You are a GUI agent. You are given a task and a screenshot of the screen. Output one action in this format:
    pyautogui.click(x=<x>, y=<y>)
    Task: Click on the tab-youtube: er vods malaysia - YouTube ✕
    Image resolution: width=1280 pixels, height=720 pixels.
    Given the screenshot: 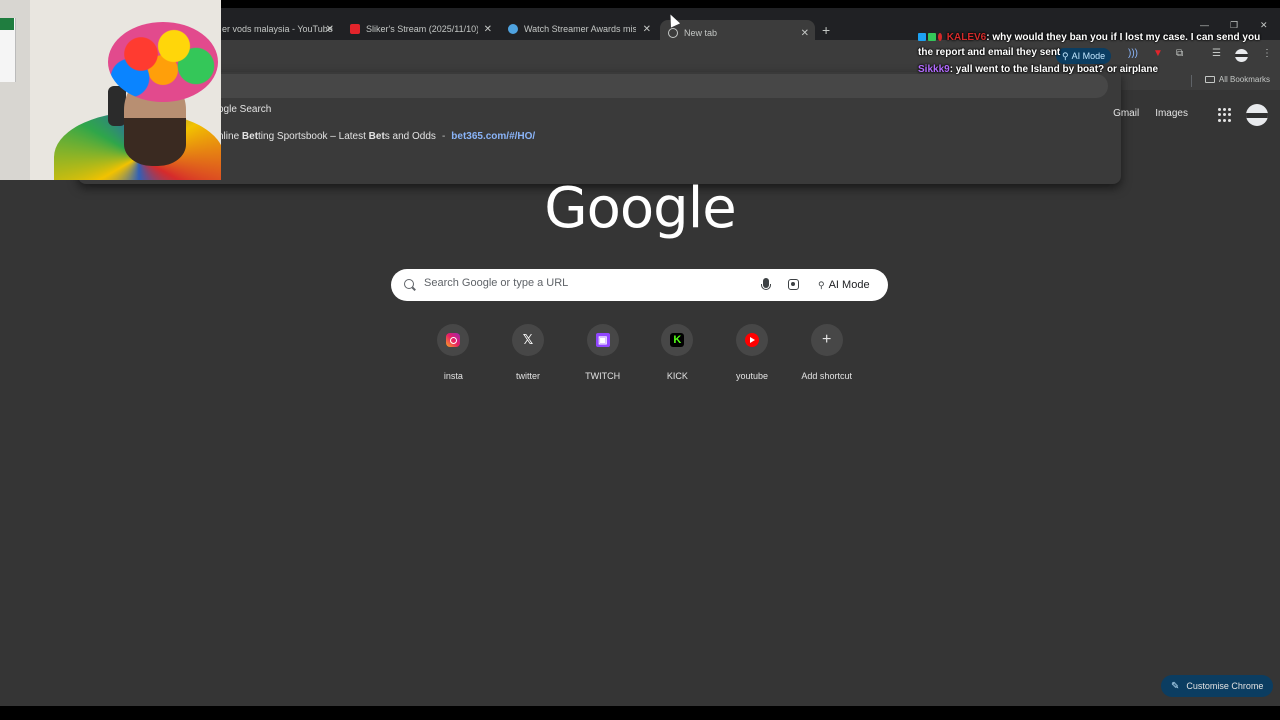 What is the action you would take?
    pyautogui.click(x=278, y=29)
    